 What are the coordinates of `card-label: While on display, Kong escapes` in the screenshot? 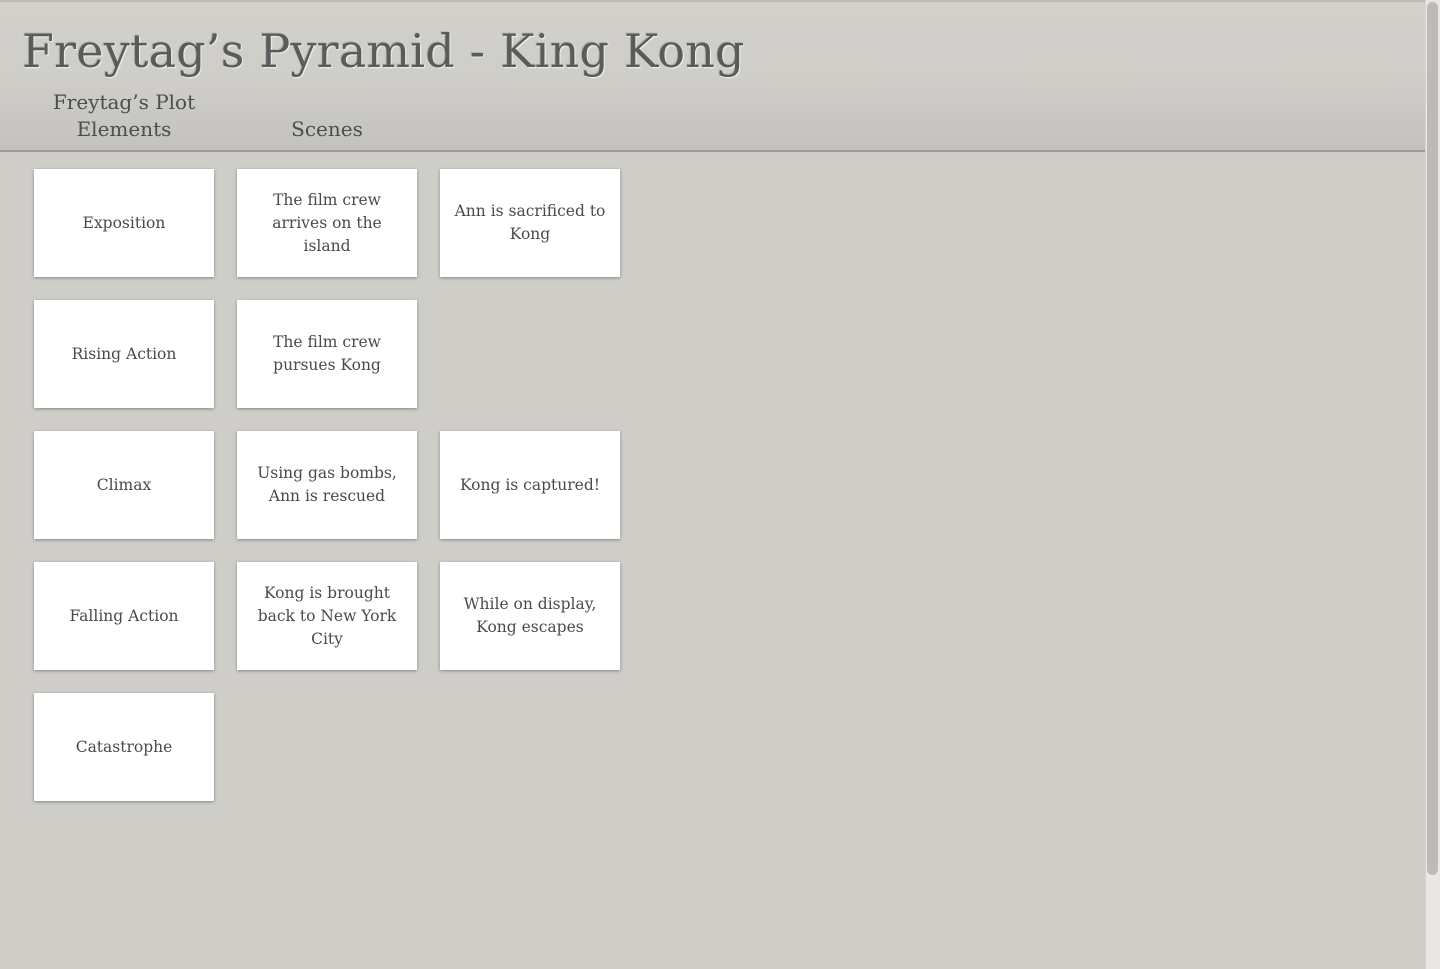 It's located at (530, 615).